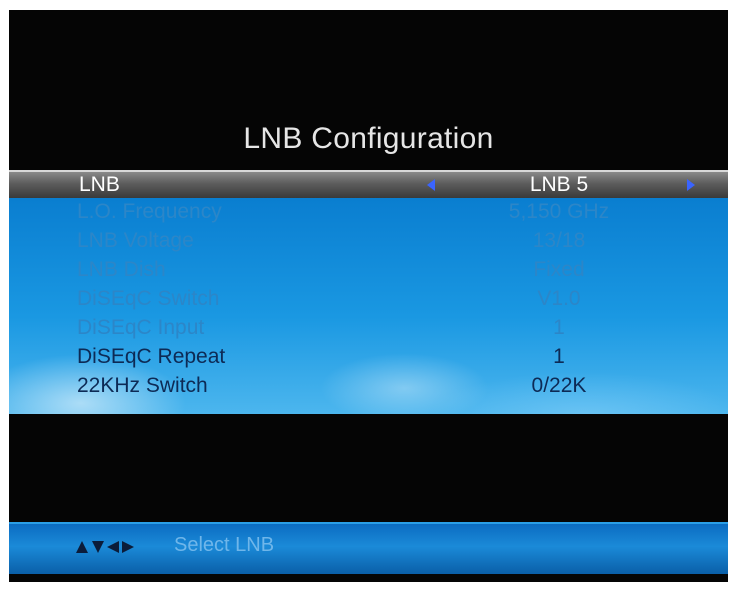 The image size is (737, 591). Describe the element at coordinates (368, 358) in the screenshot. I see `setting-row-diseqc-repeat: DiSEqC Repeat 1` at that location.